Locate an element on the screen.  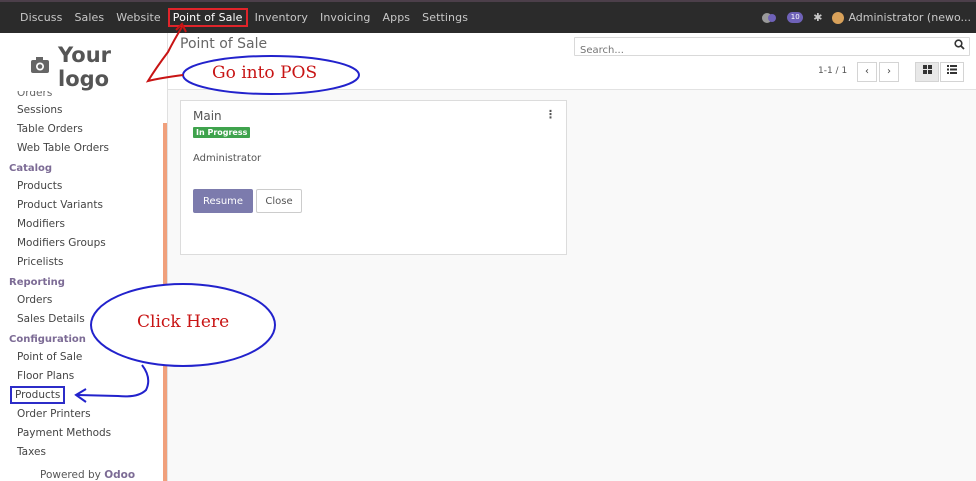
sidebar-item-product-variants: Product Variants is located at coordinates (81, 205).